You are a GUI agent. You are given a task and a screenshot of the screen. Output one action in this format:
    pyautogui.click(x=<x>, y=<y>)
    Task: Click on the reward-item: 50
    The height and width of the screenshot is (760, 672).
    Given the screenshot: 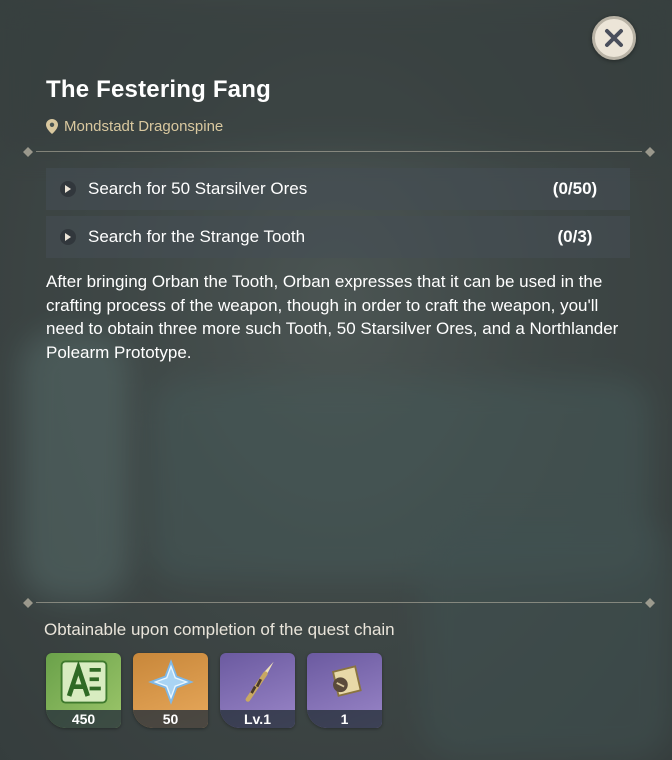 What is the action you would take?
    pyautogui.click(x=170, y=690)
    